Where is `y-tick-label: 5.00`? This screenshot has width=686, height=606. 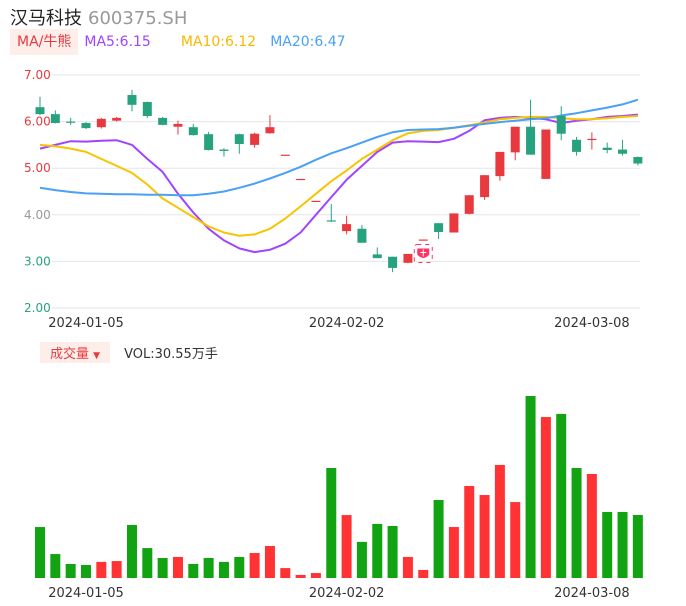 y-tick-label: 5.00 is located at coordinates (37, 168).